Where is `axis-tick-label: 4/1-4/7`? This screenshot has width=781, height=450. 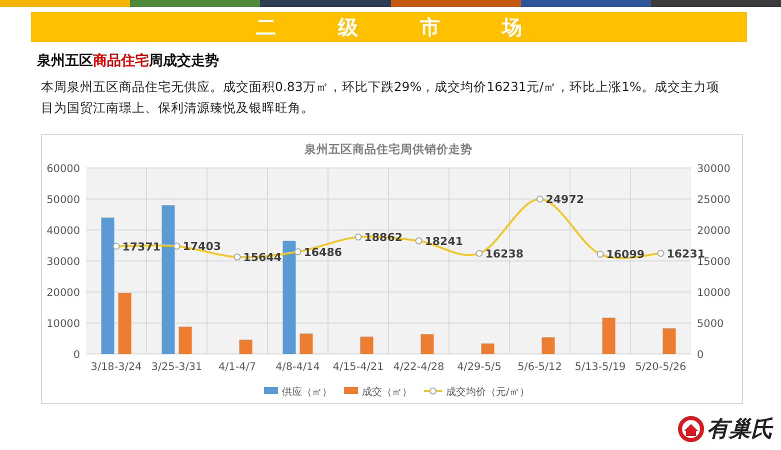 axis-tick-label: 4/1-4/7 is located at coordinates (237, 367).